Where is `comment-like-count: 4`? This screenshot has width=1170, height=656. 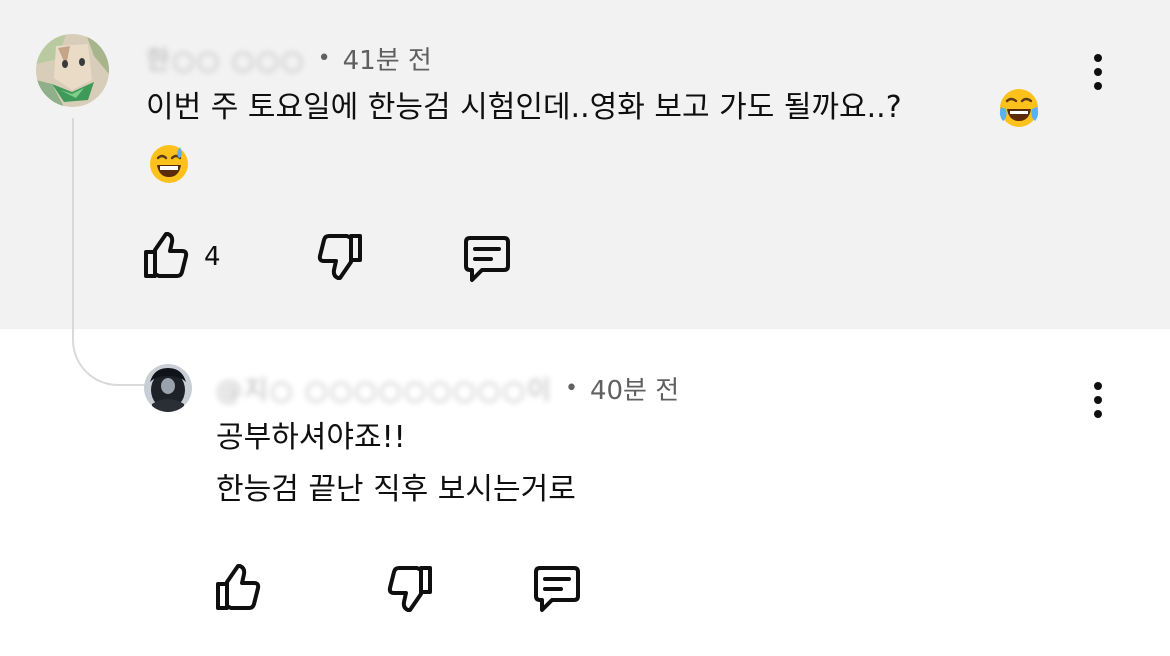
comment-like-count: 4 is located at coordinates (212, 257).